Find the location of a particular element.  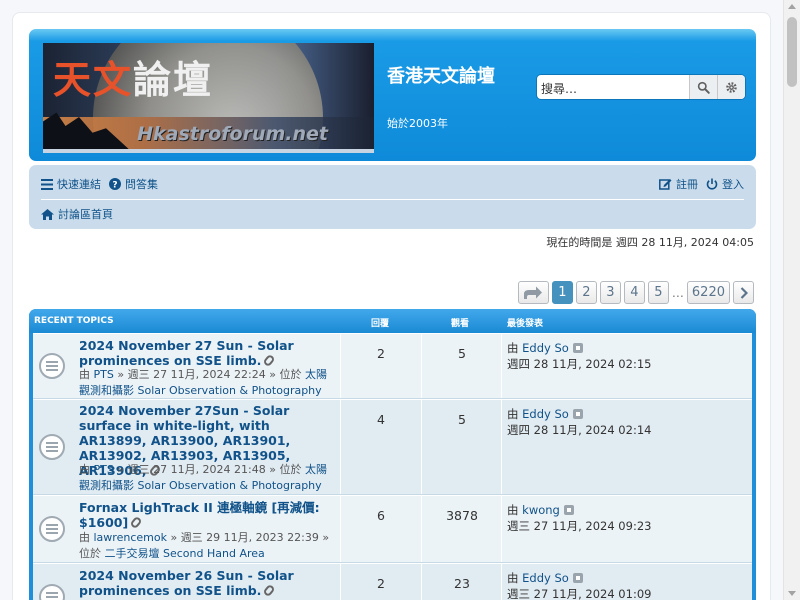

login-link: 登入 is located at coordinates (725, 184).